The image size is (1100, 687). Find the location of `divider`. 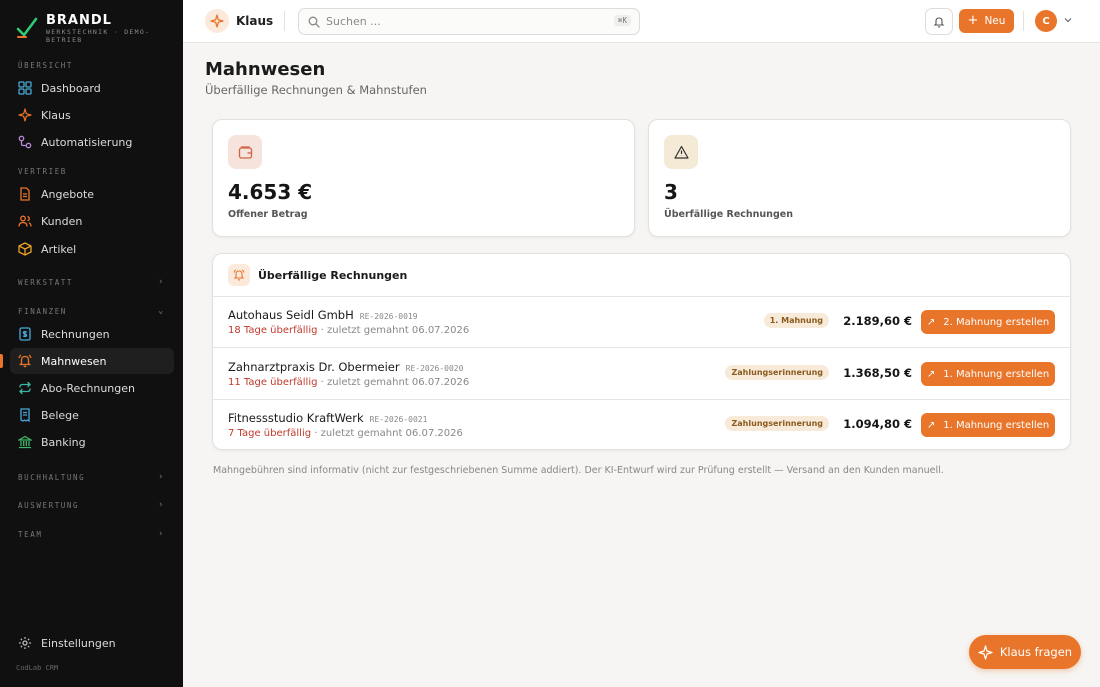

divider is located at coordinates (284, 21).